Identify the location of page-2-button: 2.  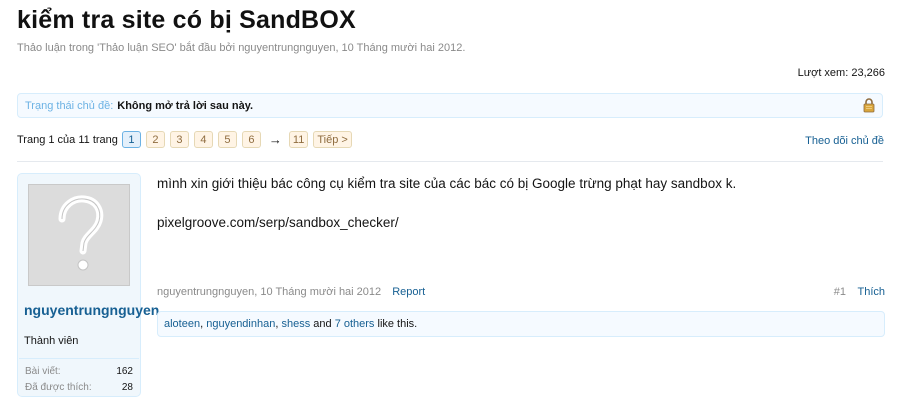
(155, 139).